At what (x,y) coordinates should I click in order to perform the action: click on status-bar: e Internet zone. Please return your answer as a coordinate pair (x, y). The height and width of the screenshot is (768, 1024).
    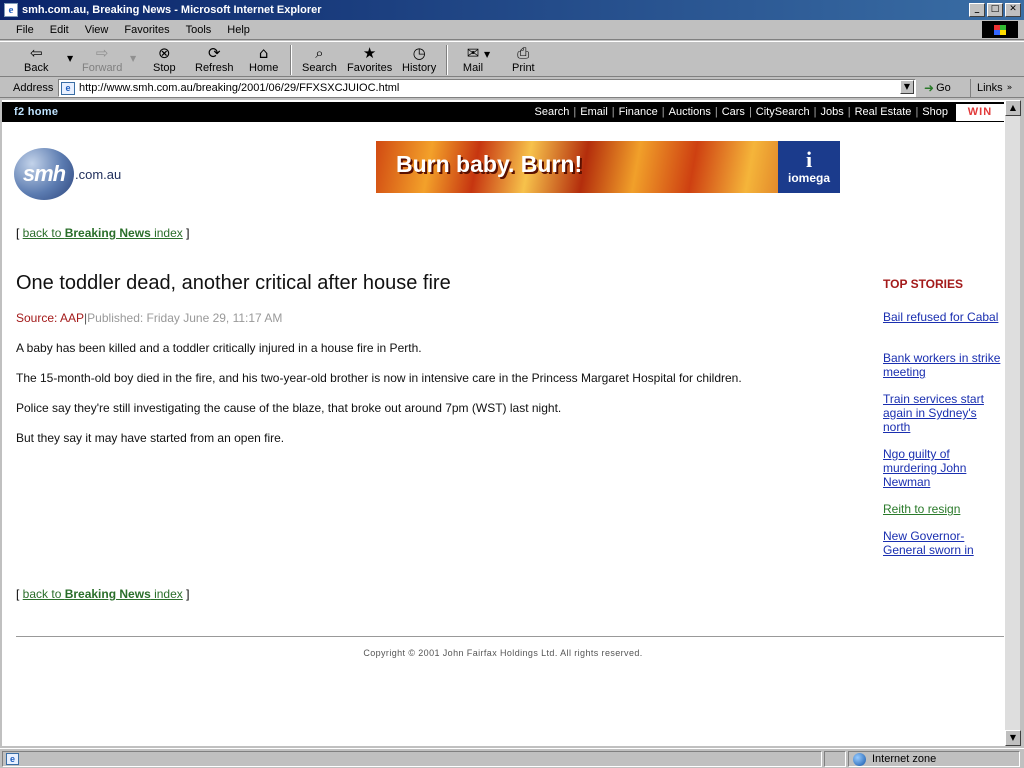
    Looking at the image, I should click on (512, 758).